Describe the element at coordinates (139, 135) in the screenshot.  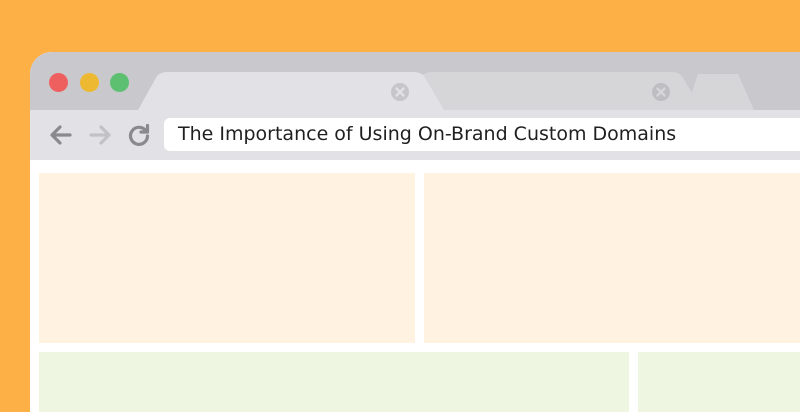
I see `reload-icon` at that location.